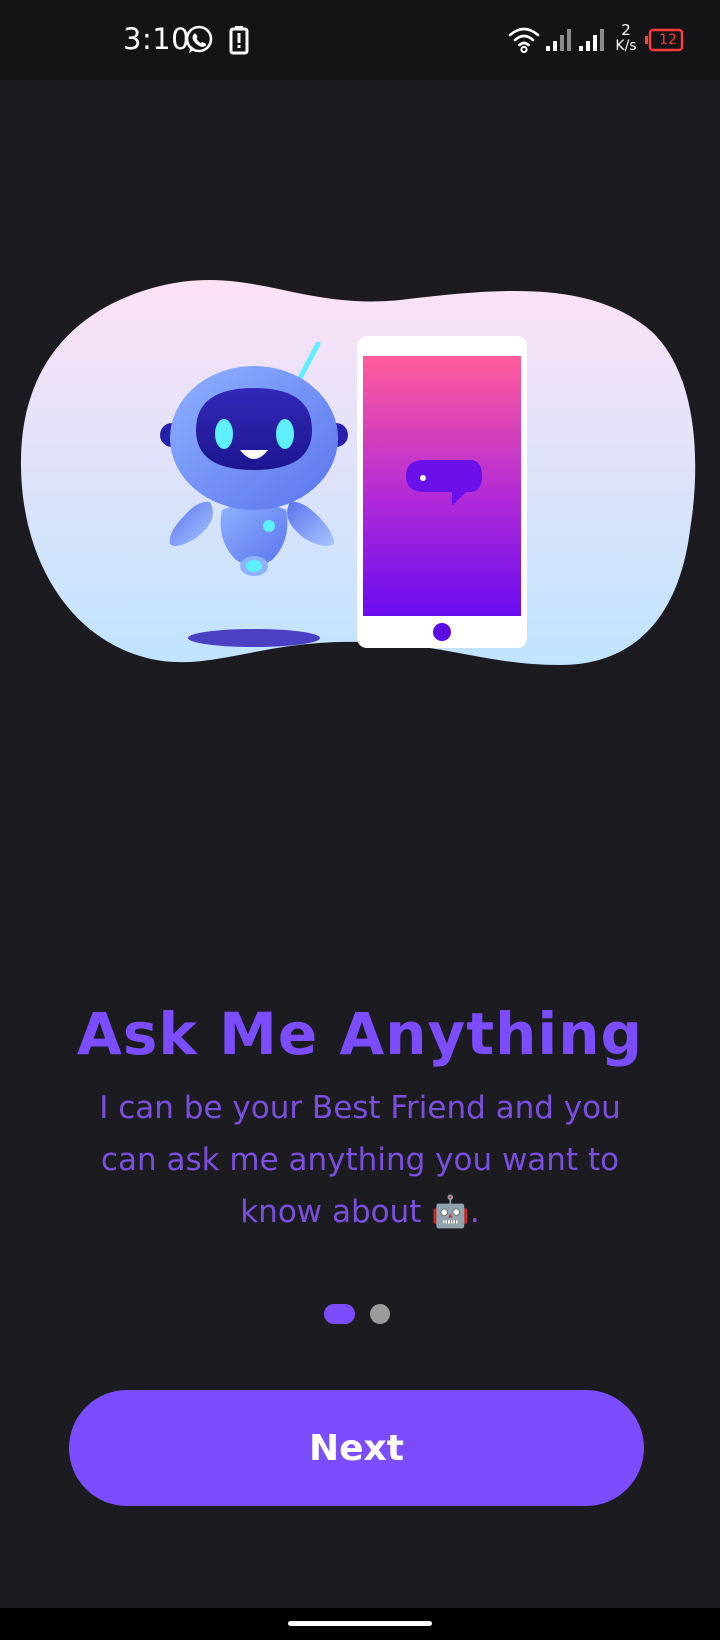  Describe the element at coordinates (254, 638) in the screenshot. I see `robot-shadow` at that location.